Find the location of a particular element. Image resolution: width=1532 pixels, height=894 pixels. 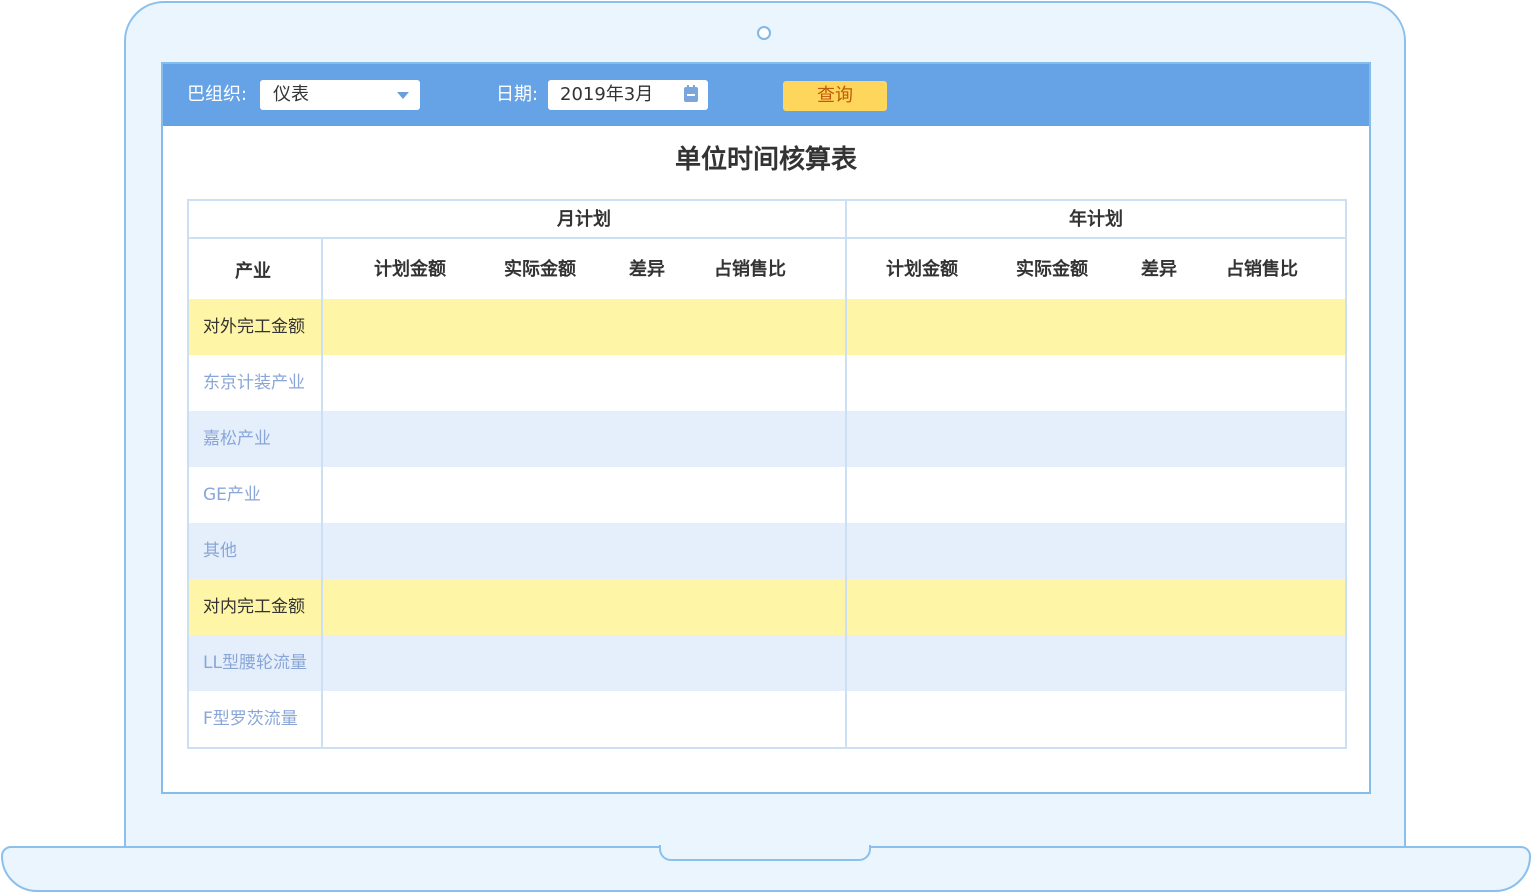

table-row: 对外完工金额 is located at coordinates (767, 327).